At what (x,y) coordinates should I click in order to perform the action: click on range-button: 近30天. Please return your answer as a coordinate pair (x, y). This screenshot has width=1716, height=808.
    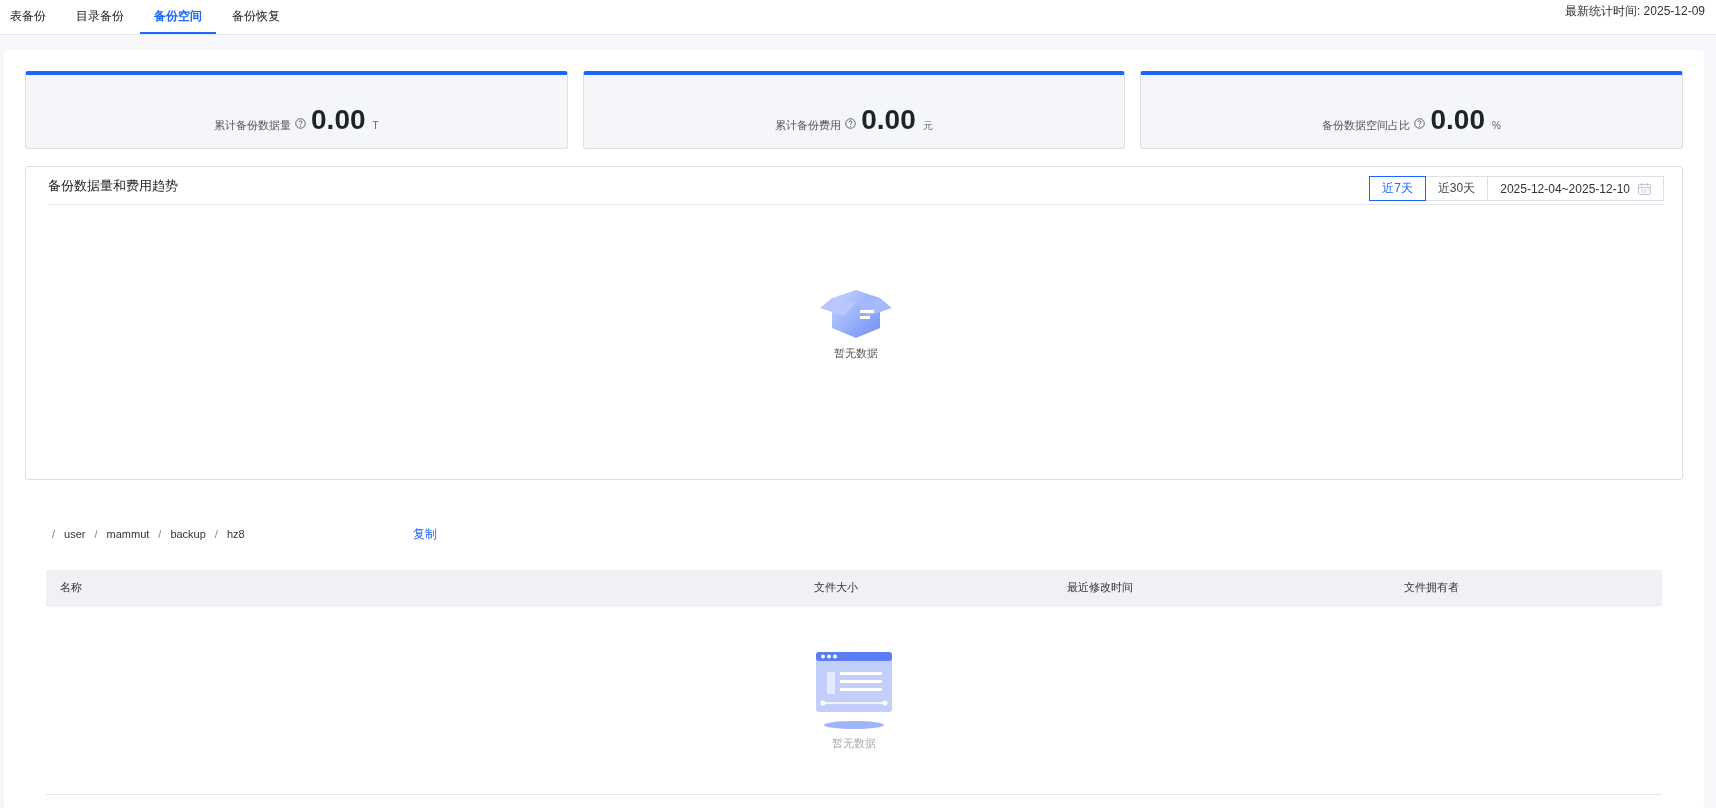
    Looking at the image, I should click on (1456, 188).